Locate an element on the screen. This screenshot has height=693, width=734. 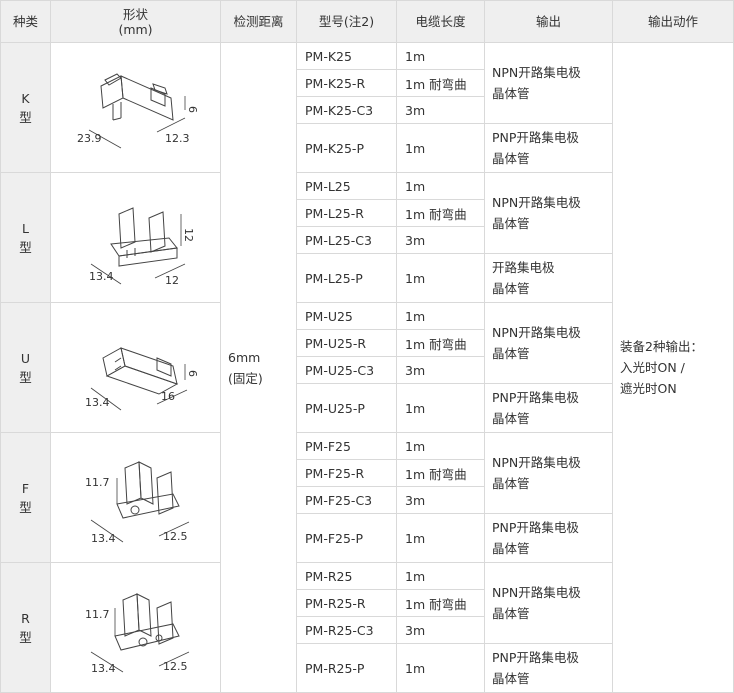
model-cell: PM-R25-P is located at coordinates (346, 668).